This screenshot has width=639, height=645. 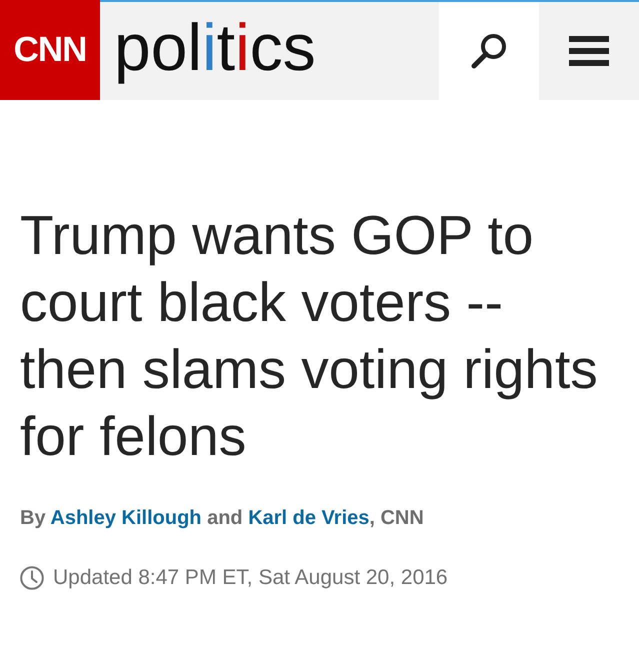 What do you see at coordinates (50, 50) in the screenshot?
I see `logo-link: CNN` at bounding box center [50, 50].